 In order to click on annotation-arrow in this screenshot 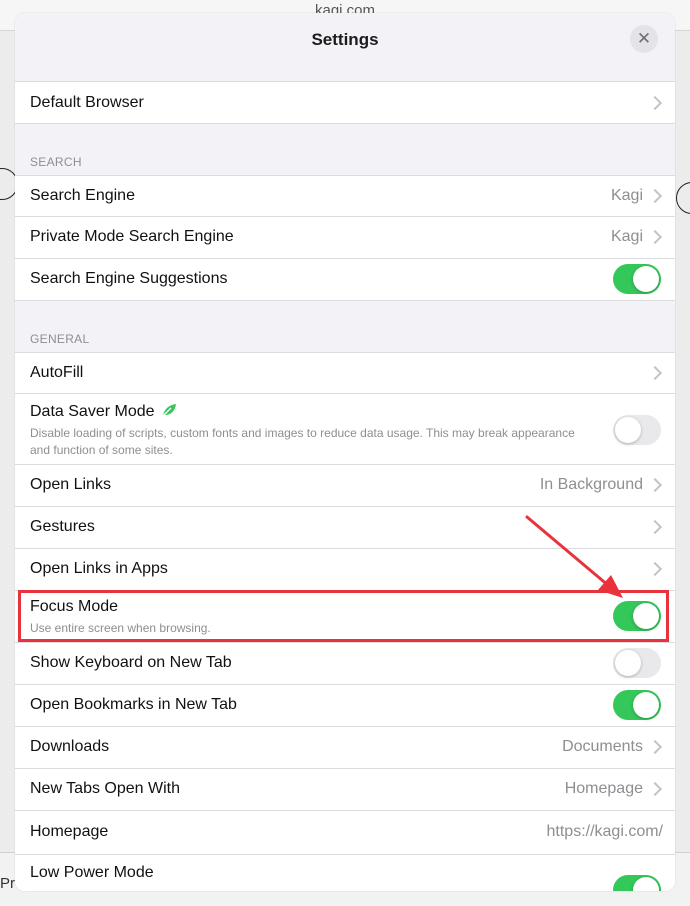, I will do `click(574, 556)`.